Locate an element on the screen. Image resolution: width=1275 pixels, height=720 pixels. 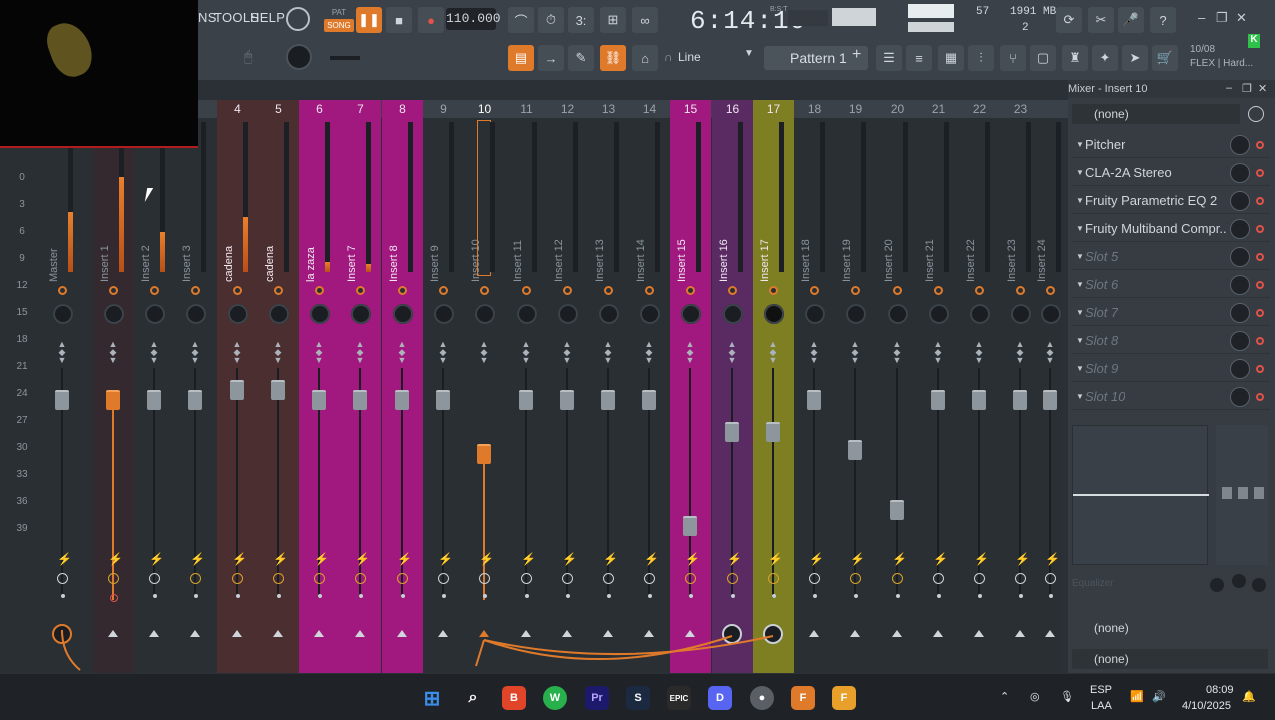
mixer-channel: Insert 10 ▲ ◆ ▼ ⚡ is located at coordinates (484, 395).